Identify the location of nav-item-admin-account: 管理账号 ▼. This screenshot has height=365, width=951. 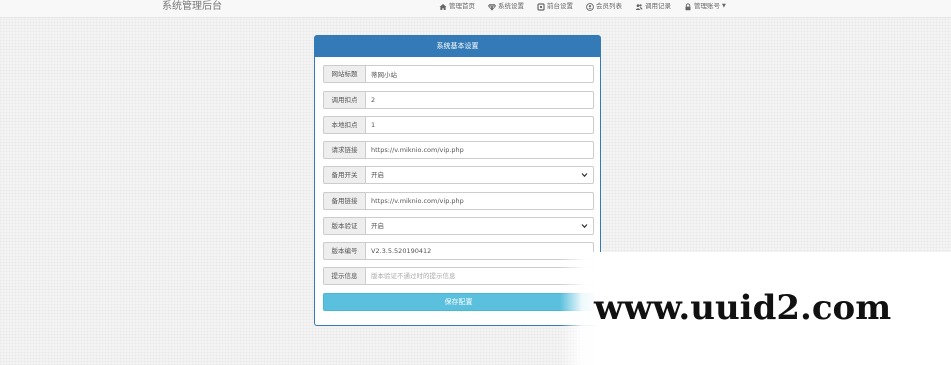
(705, 6).